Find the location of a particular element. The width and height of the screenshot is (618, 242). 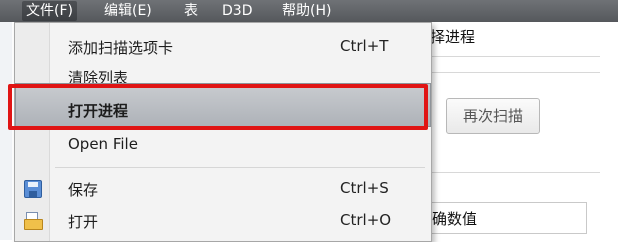

menu-item-save: 保存 Ctrl+S is located at coordinates (223, 189).